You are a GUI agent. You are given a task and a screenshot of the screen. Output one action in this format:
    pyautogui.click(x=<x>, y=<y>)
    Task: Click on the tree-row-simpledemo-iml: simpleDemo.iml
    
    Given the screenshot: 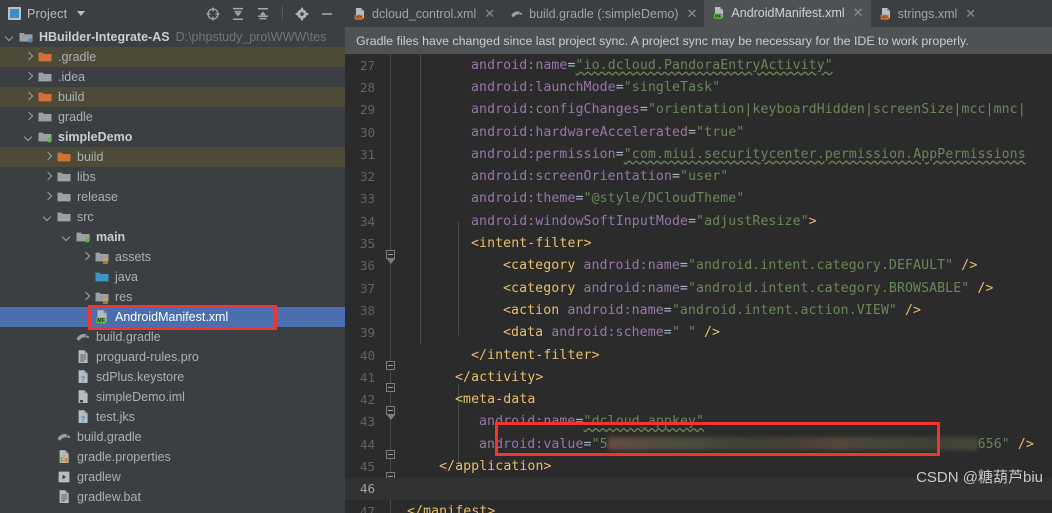 What is the action you would take?
    pyautogui.click(x=172, y=397)
    